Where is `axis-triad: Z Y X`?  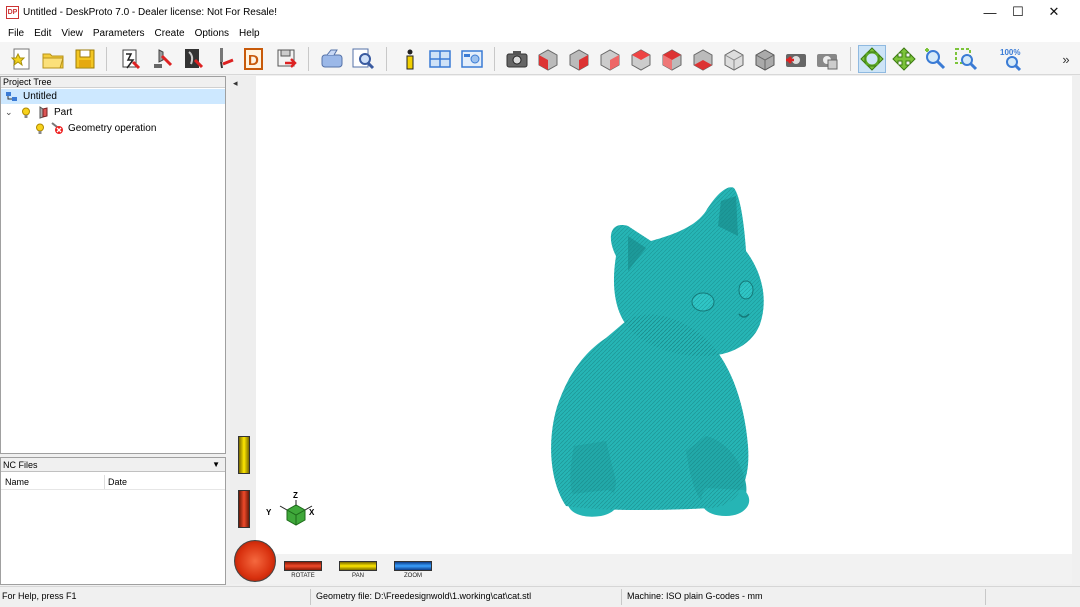 axis-triad: Z Y X is located at coordinates (291, 516).